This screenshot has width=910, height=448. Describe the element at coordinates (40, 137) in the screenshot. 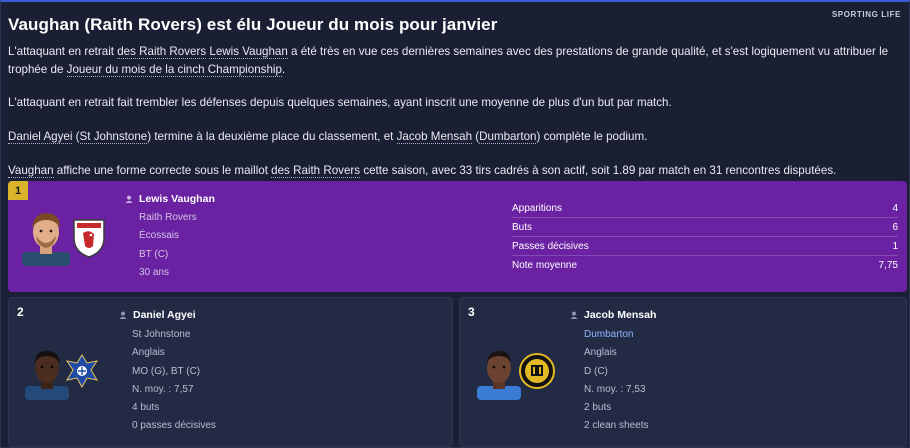

I see `player-link: Daniel Agyei` at that location.